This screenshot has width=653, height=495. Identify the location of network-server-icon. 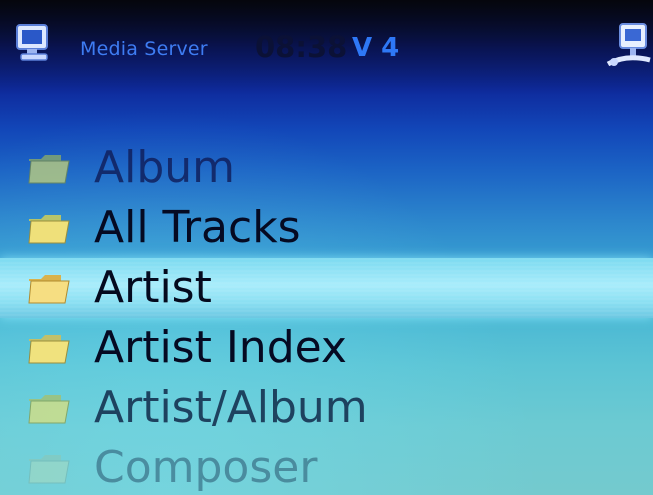
(628, 45).